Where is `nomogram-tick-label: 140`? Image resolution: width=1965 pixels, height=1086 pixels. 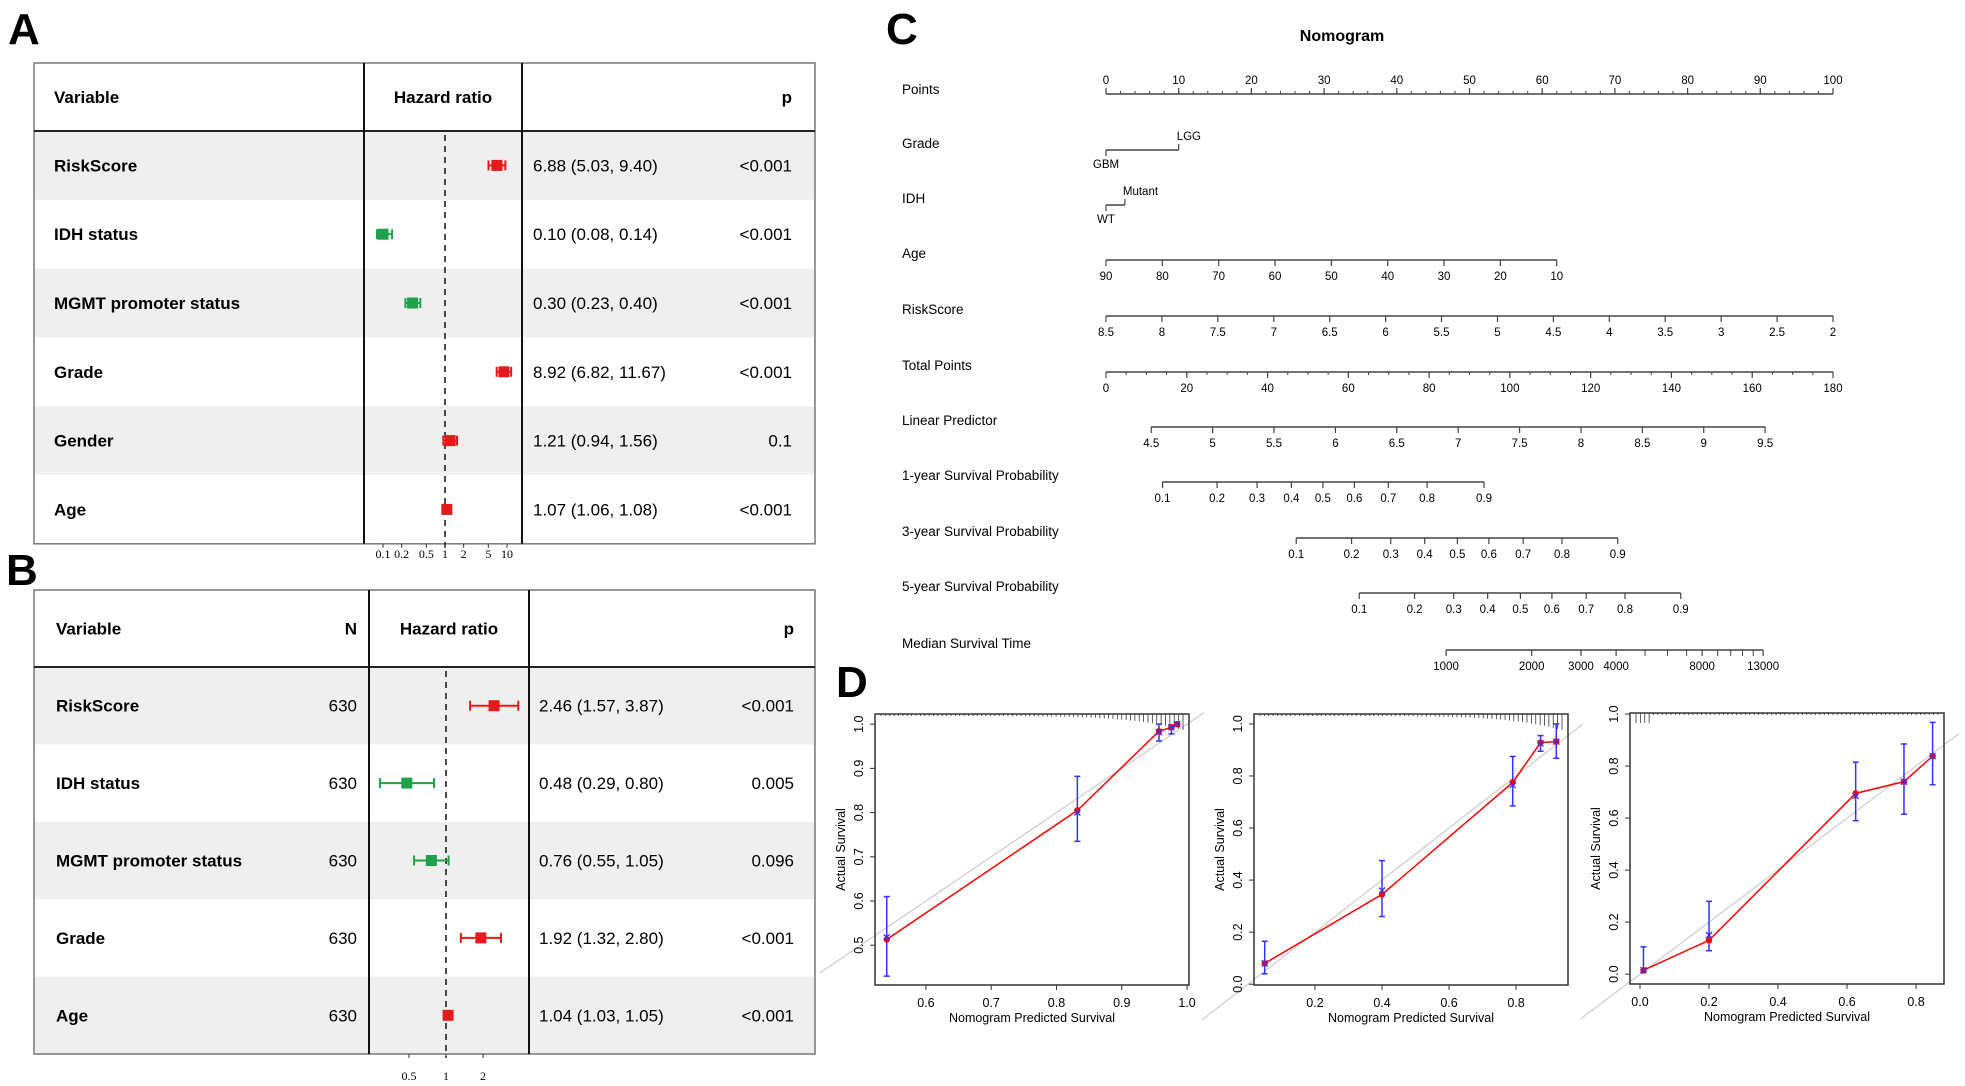 nomogram-tick-label: 140 is located at coordinates (1671, 389).